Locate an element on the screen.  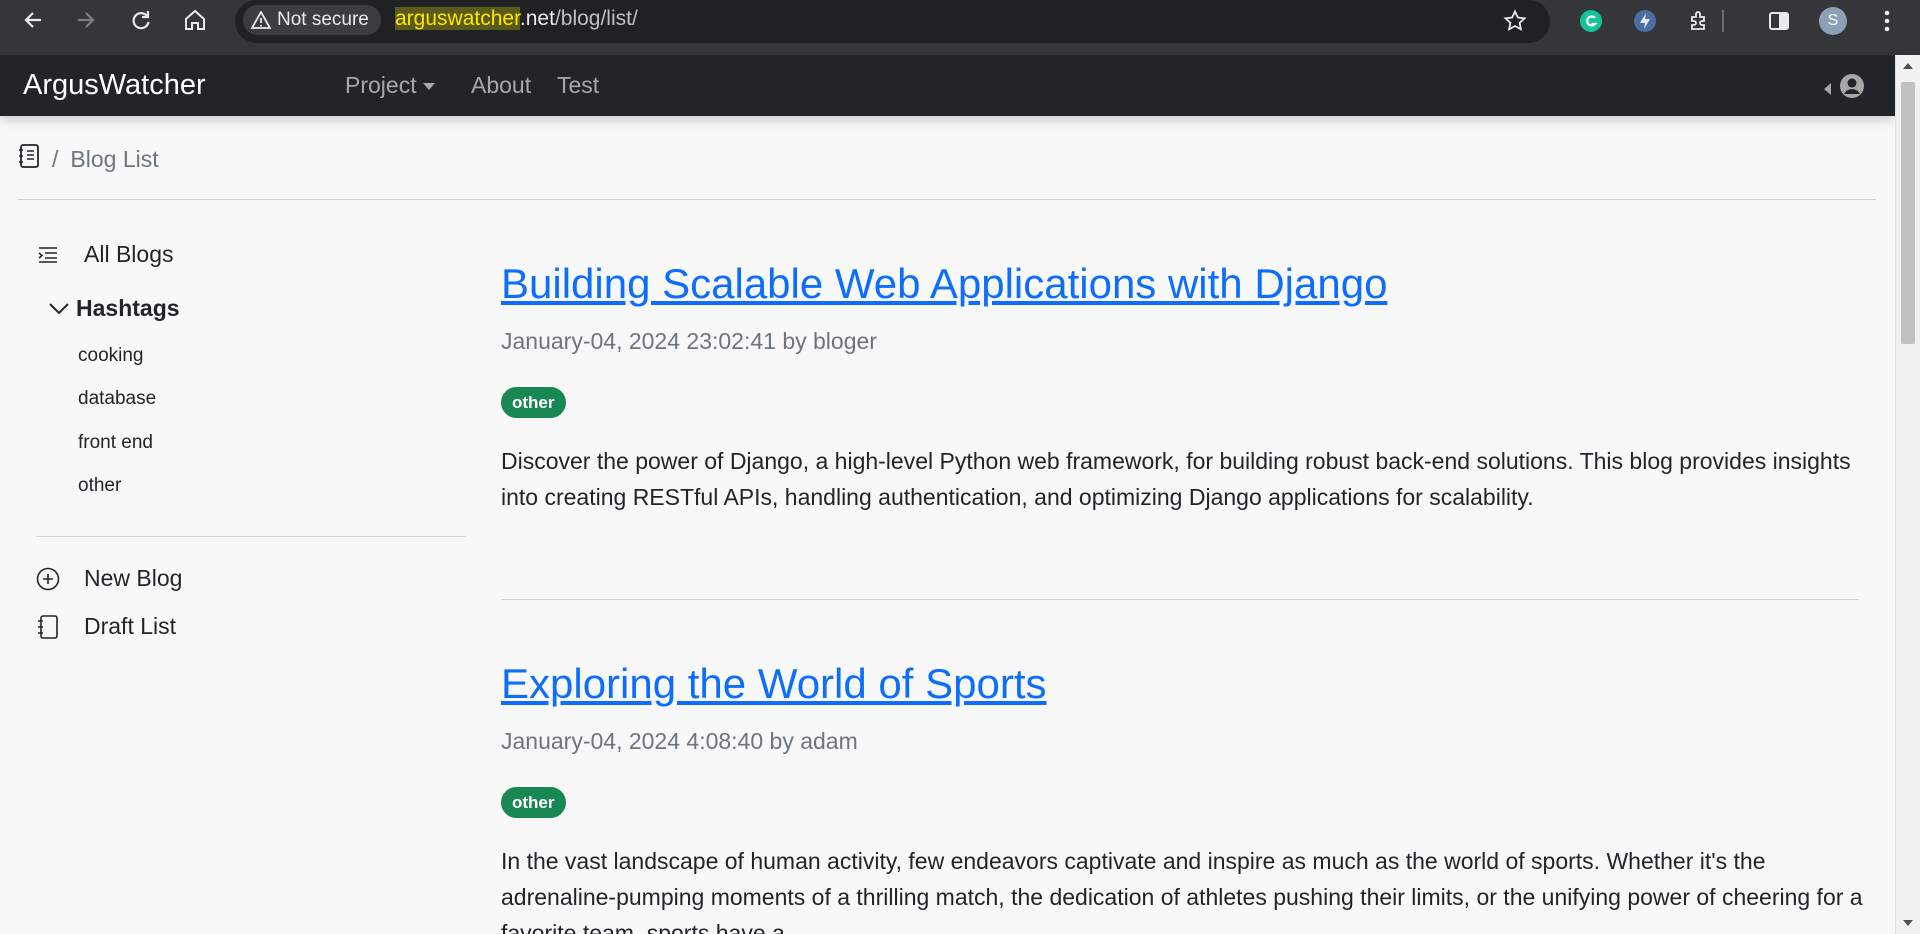
breadcrumb-current: Blog List is located at coordinates (114, 158).